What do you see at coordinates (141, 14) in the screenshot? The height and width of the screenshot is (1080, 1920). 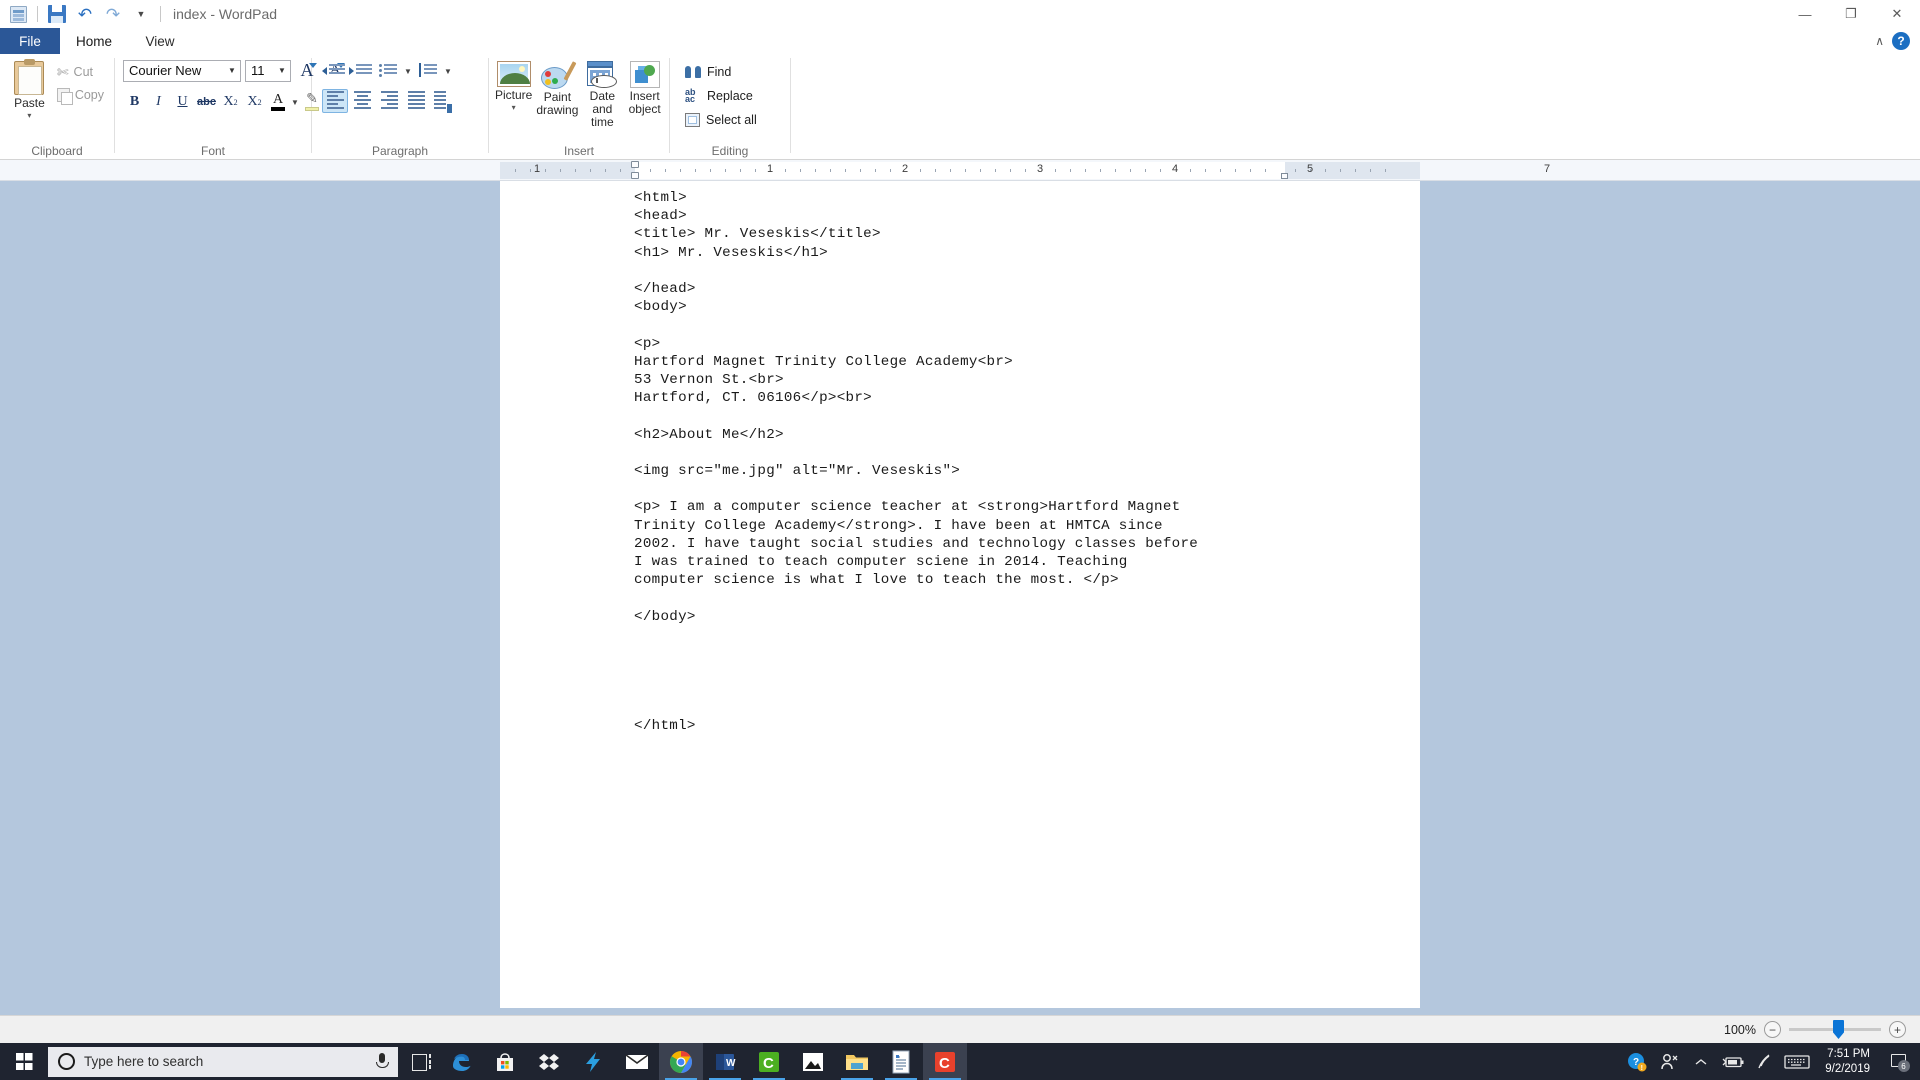 I see `customize-qat-icon: ▼` at bounding box center [141, 14].